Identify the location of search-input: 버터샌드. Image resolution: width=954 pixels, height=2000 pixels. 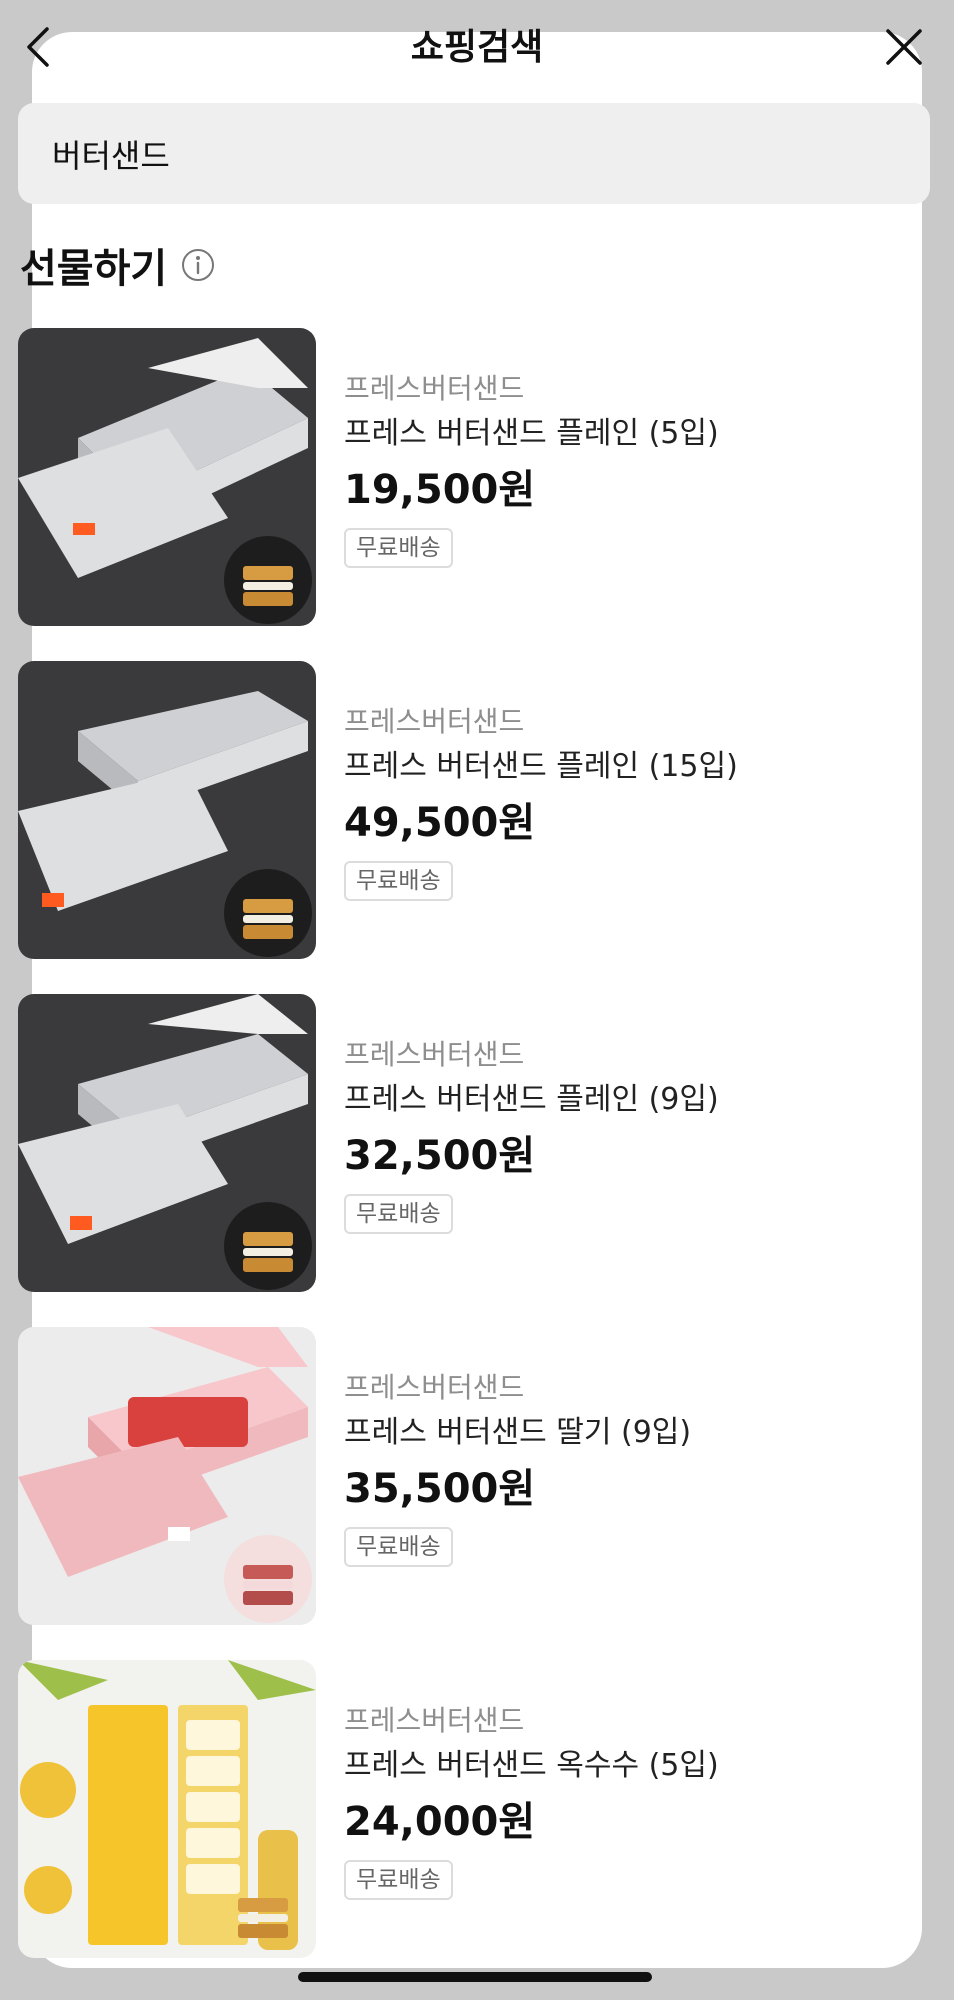
(474, 153).